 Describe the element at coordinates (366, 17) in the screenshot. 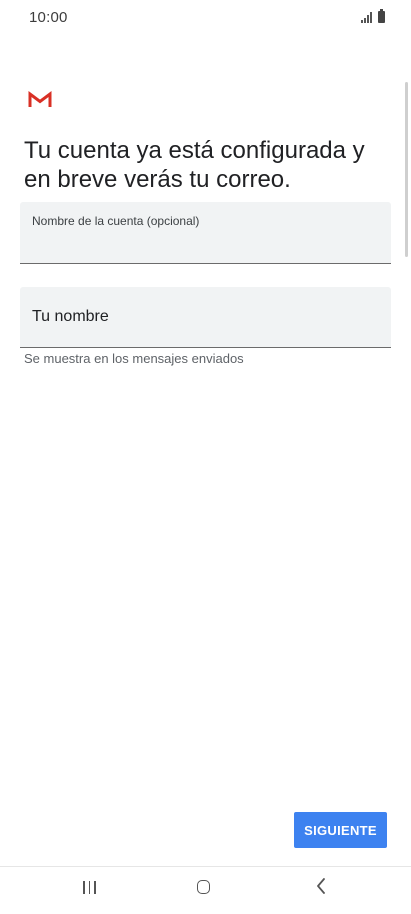

I see `signal-icon` at that location.